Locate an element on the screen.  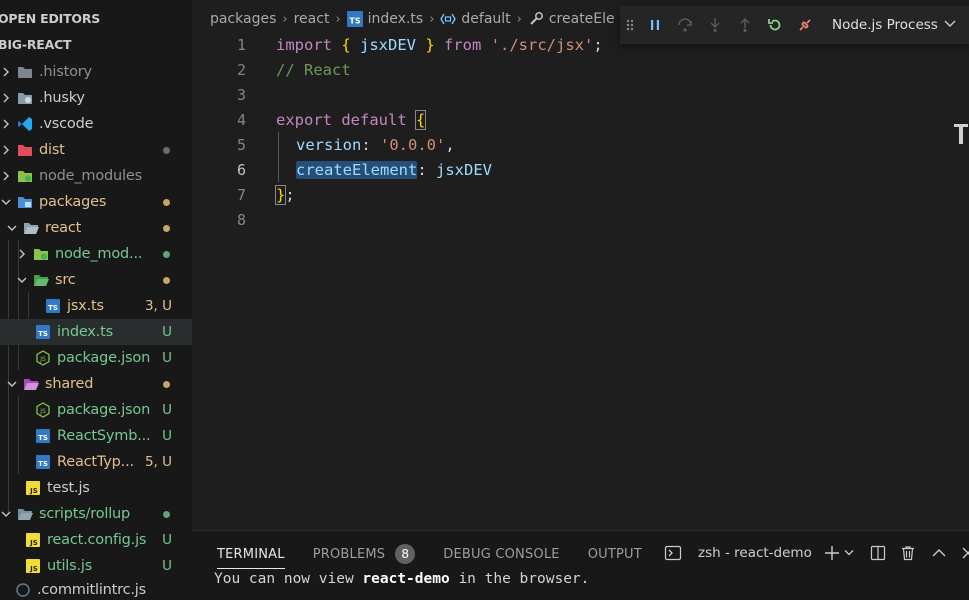
tree-item-react-config-js: JS react.config.js U is located at coordinates (96, 540).